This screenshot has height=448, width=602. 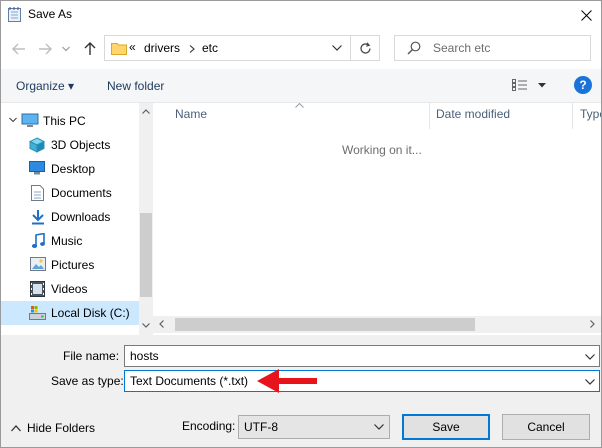 I want to click on nav-item-downloads: Downloads, so click(x=70, y=217).